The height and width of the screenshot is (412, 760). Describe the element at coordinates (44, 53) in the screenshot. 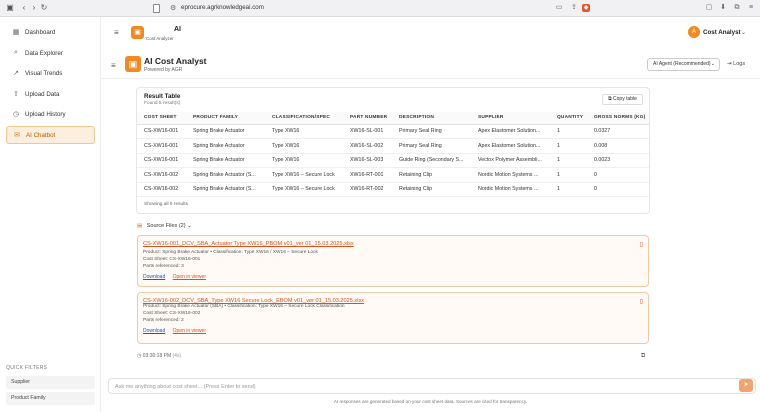

I see `sidebar-item-label: Data Explorer` at that location.